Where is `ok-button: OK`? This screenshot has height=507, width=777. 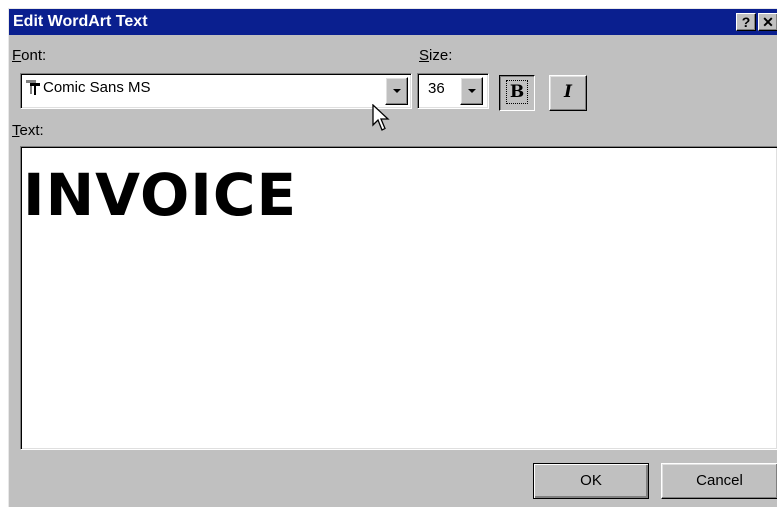
ok-button: OK is located at coordinates (591, 481).